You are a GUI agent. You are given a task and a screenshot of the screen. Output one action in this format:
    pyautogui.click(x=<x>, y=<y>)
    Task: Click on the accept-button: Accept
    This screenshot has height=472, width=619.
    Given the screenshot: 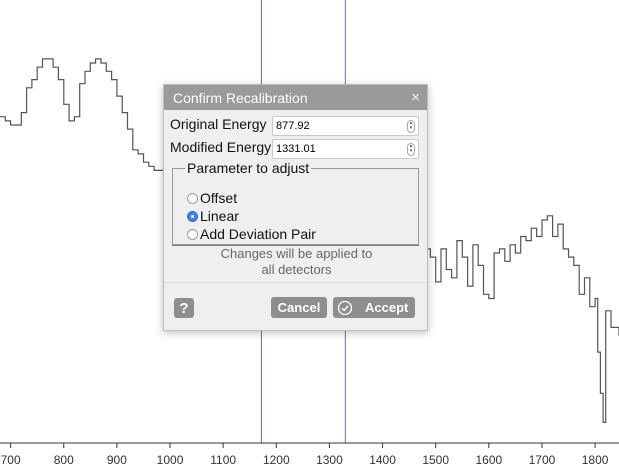 What is the action you would take?
    pyautogui.click(x=374, y=307)
    